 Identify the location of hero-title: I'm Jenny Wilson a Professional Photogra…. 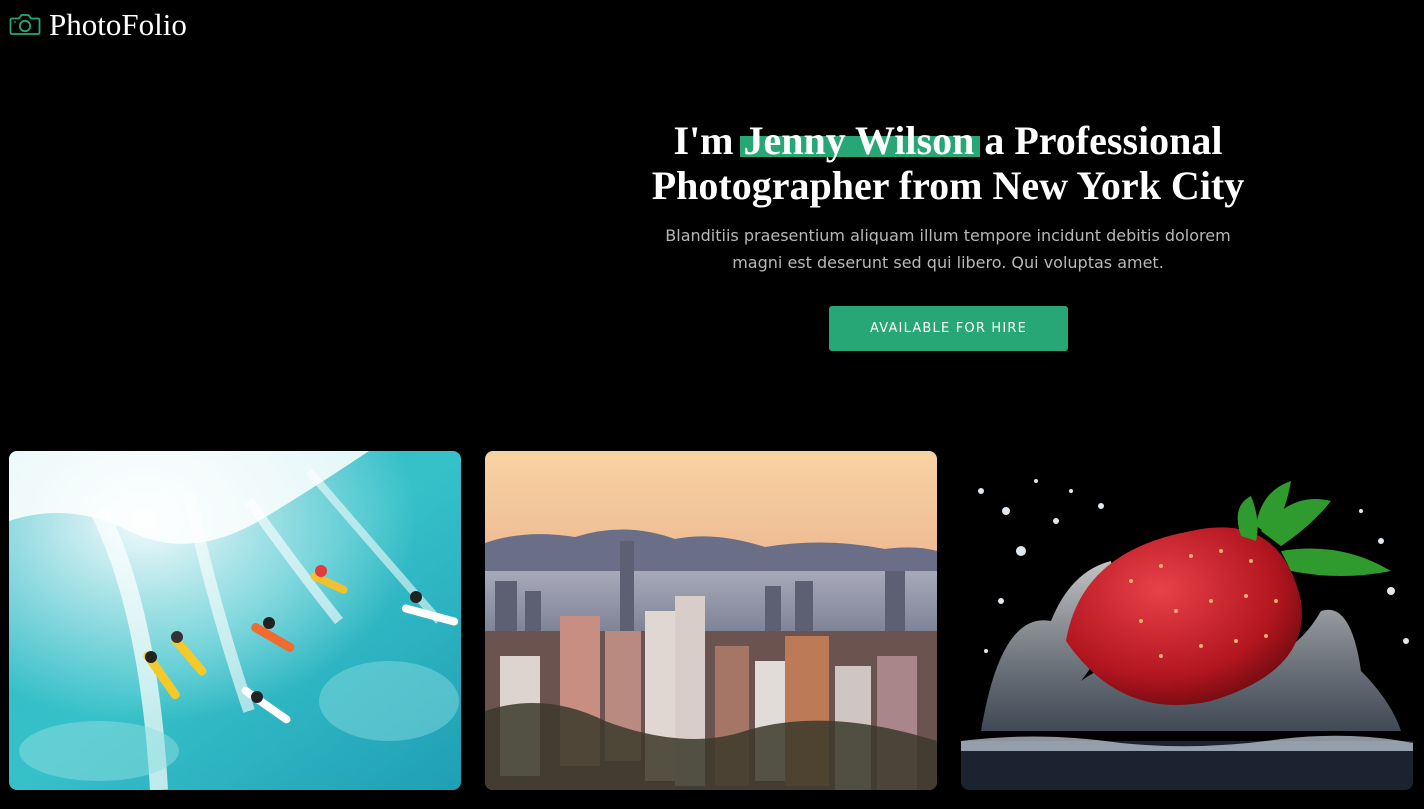
(948, 163).